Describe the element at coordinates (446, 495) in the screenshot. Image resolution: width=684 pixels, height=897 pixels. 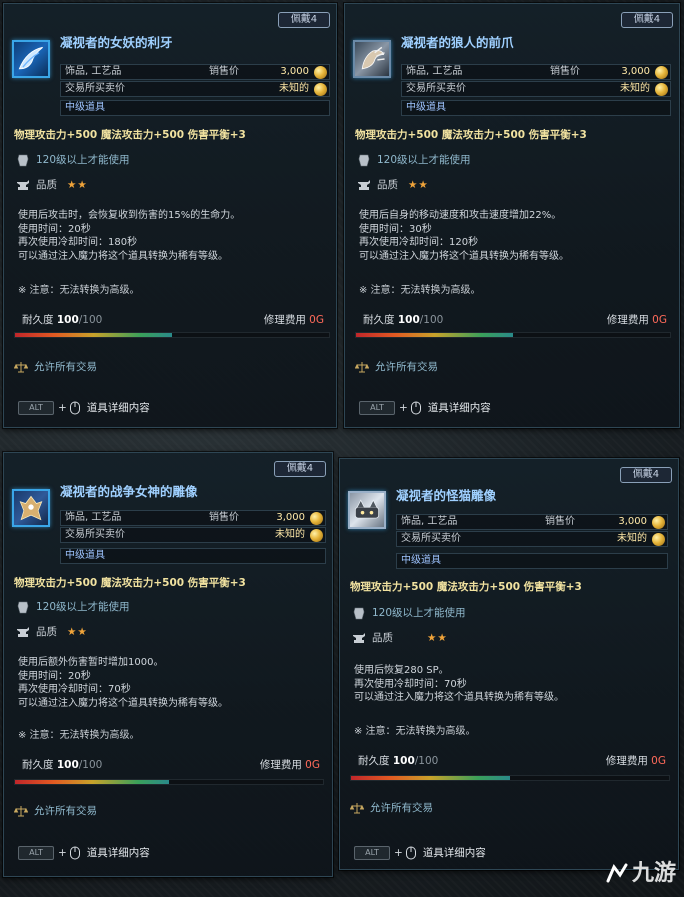
I see `item-title: 凝视者的怪猫雕像` at that location.